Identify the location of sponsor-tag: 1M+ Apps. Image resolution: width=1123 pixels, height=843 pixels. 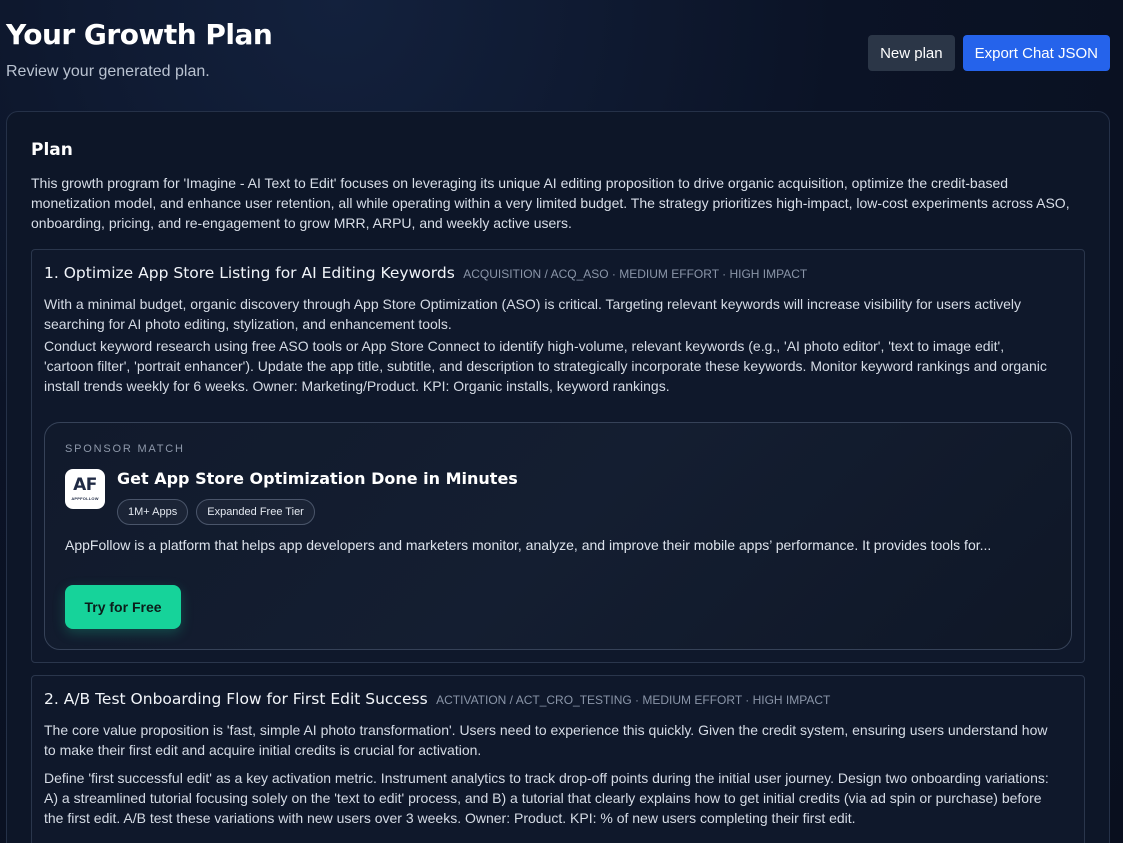
(153, 512).